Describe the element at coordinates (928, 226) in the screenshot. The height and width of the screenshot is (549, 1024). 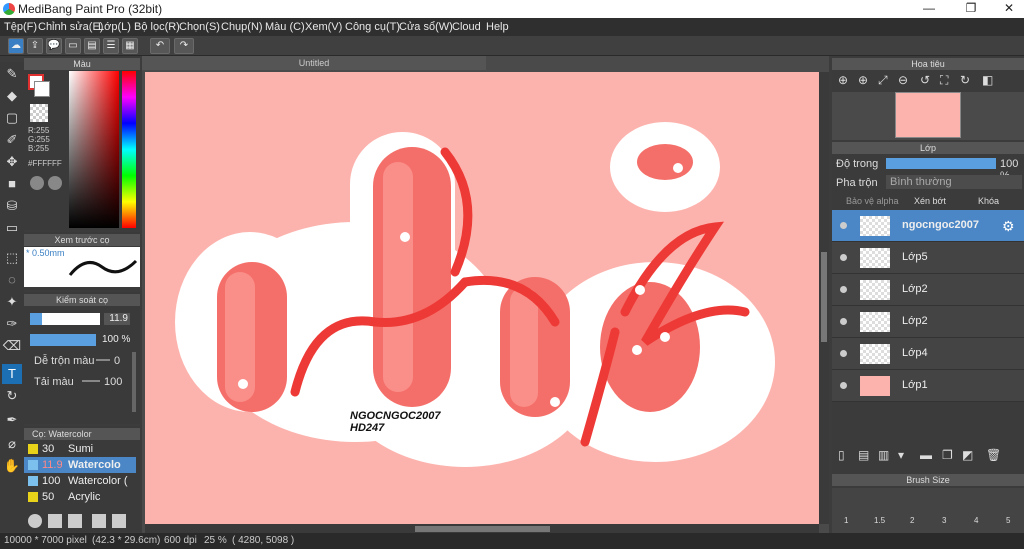
I see `layer-row-selected: ngocngoc2007 ⚙` at that location.